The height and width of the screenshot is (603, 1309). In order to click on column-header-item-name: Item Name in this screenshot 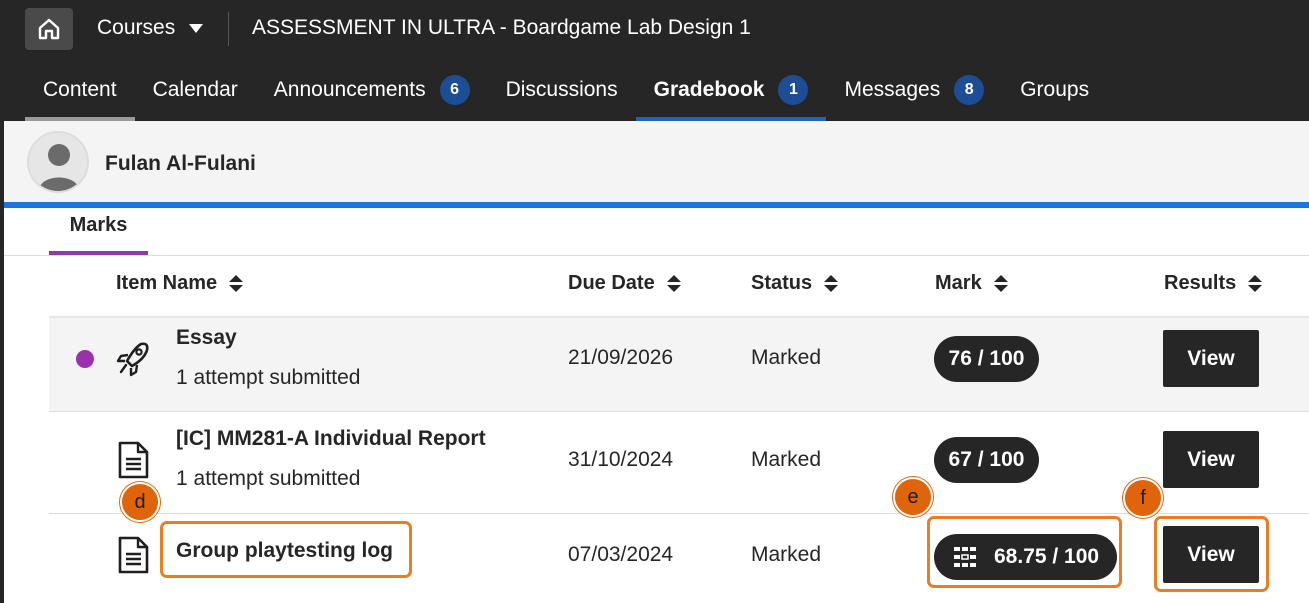, I will do `click(180, 283)`.